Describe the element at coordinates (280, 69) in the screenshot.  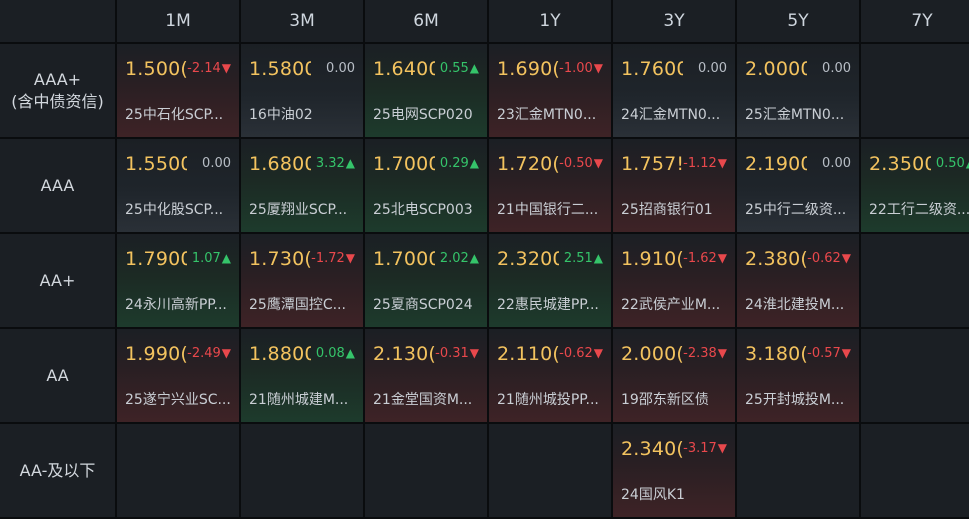
I see `yield-value: 1.5800` at that location.